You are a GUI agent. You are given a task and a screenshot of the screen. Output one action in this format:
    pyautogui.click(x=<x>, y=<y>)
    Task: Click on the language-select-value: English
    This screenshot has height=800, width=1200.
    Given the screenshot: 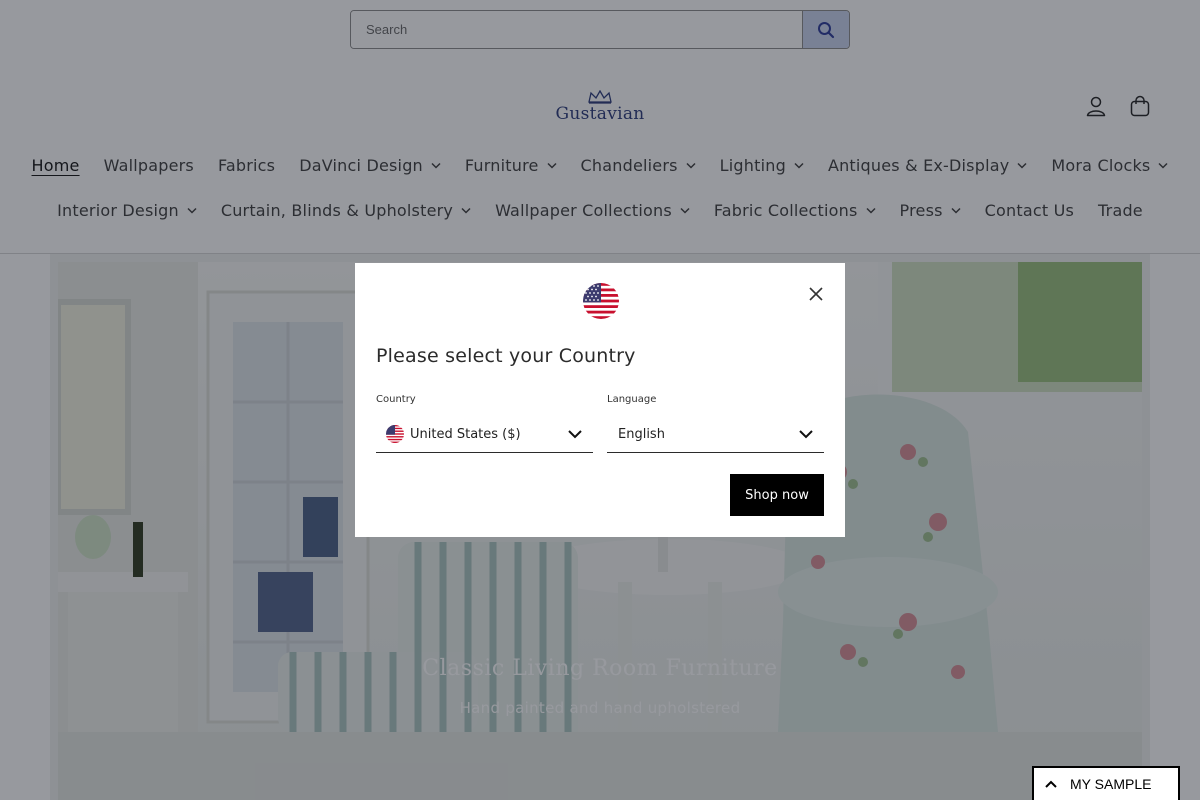 What is the action you would take?
    pyautogui.click(x=641, y=434)
    